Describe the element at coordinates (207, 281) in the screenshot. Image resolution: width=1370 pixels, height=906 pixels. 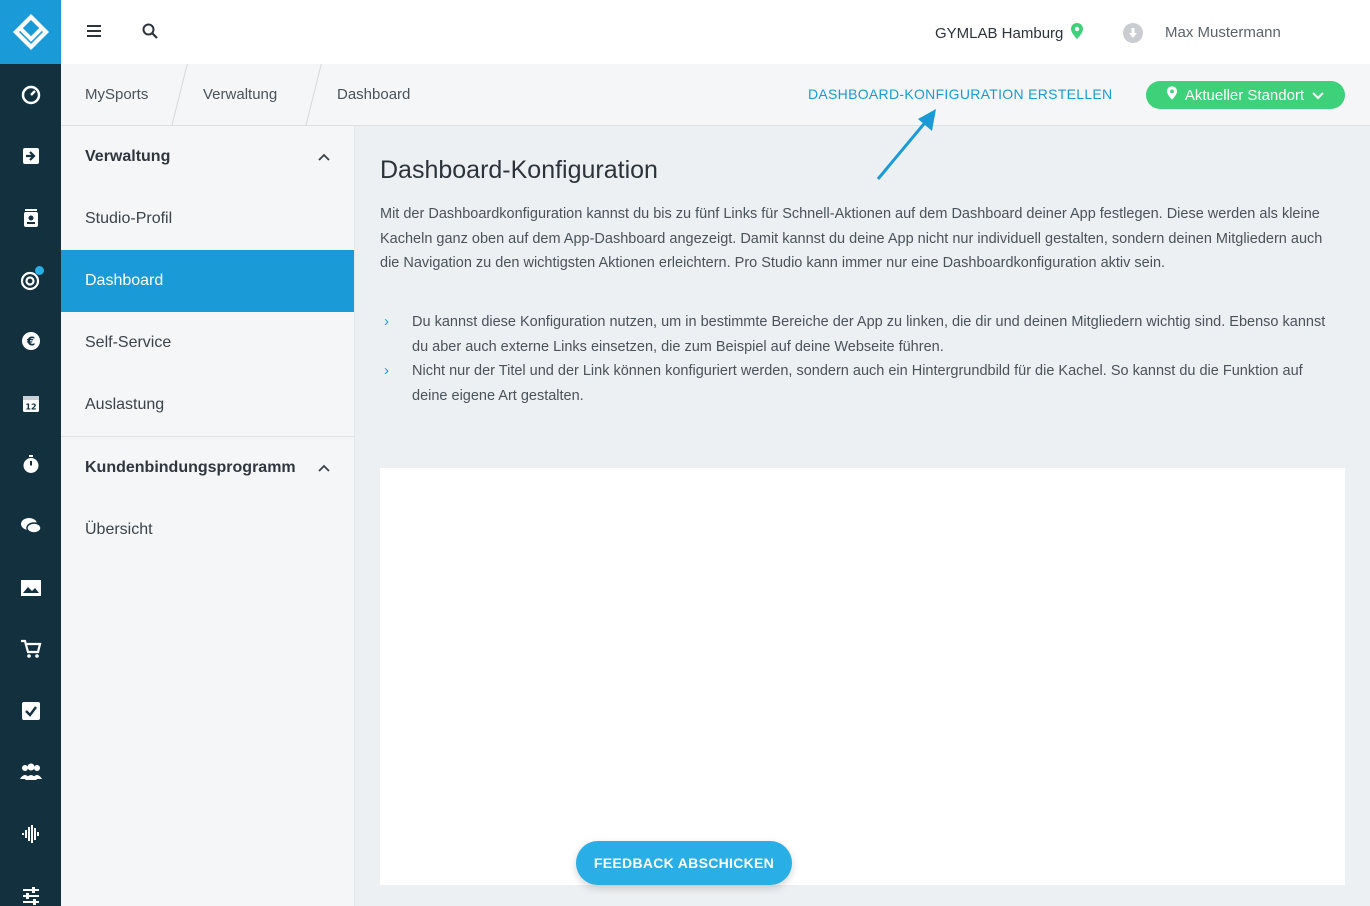
I see `subnav-item-dashboard: Dashboard` at that location.